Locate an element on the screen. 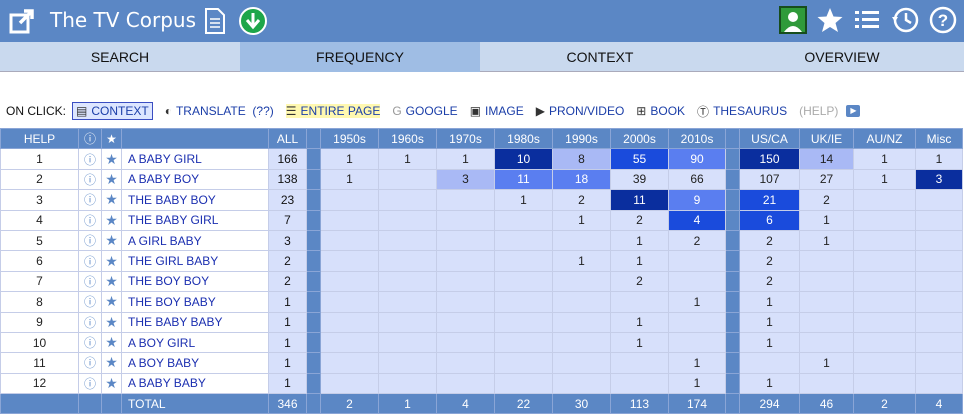 The height and width of the screenshot is (416, 964). decade-count: 8 is located at coordinates (581, 159).